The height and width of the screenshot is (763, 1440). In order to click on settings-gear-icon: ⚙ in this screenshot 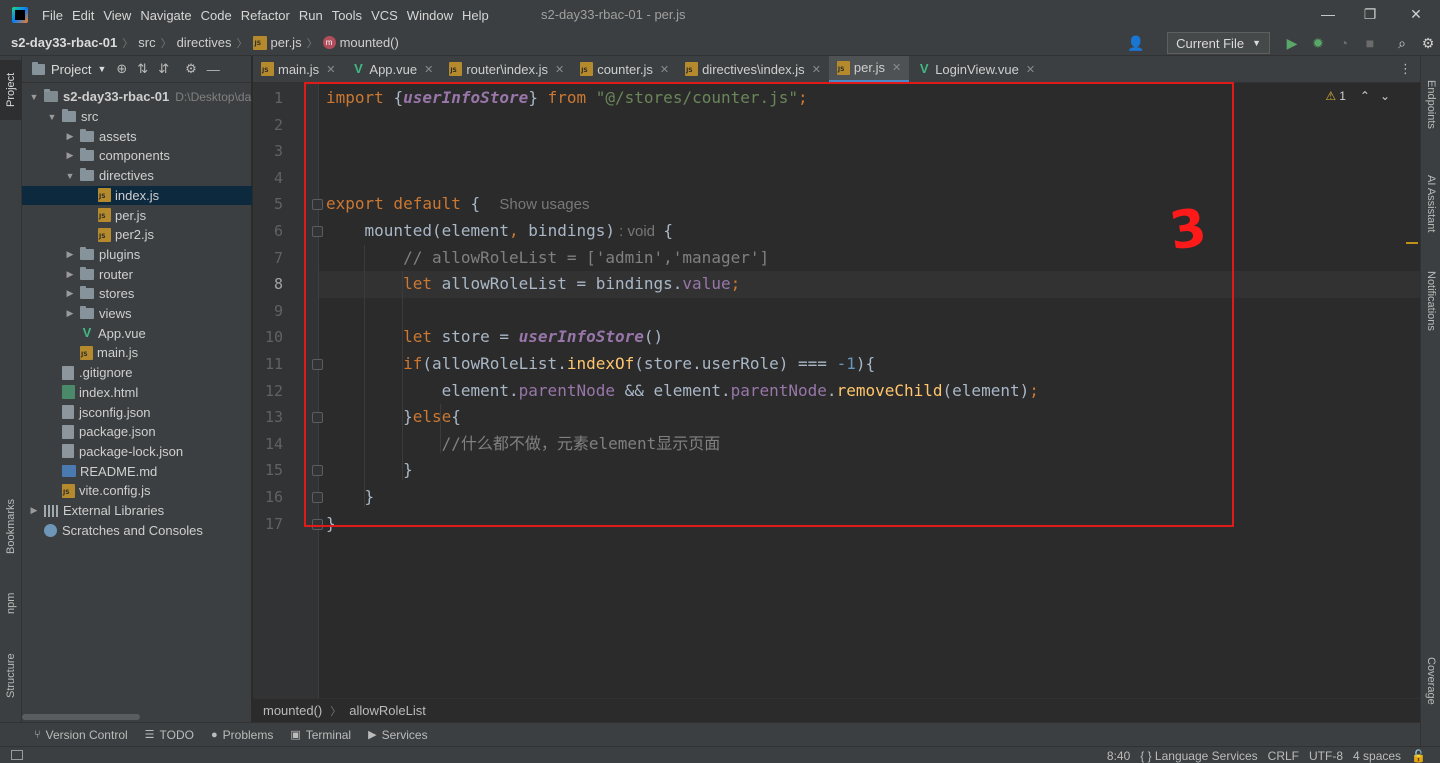, I will do `click(1428, 43)`.